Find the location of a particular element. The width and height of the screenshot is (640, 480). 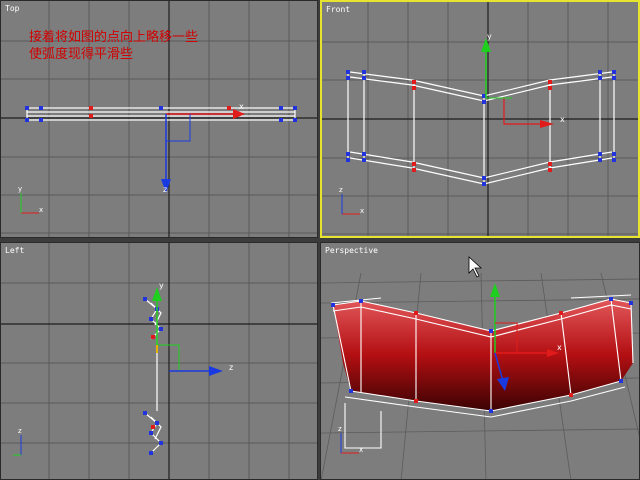

top-tripod-y-label: y is located at coordinates (20, 189).